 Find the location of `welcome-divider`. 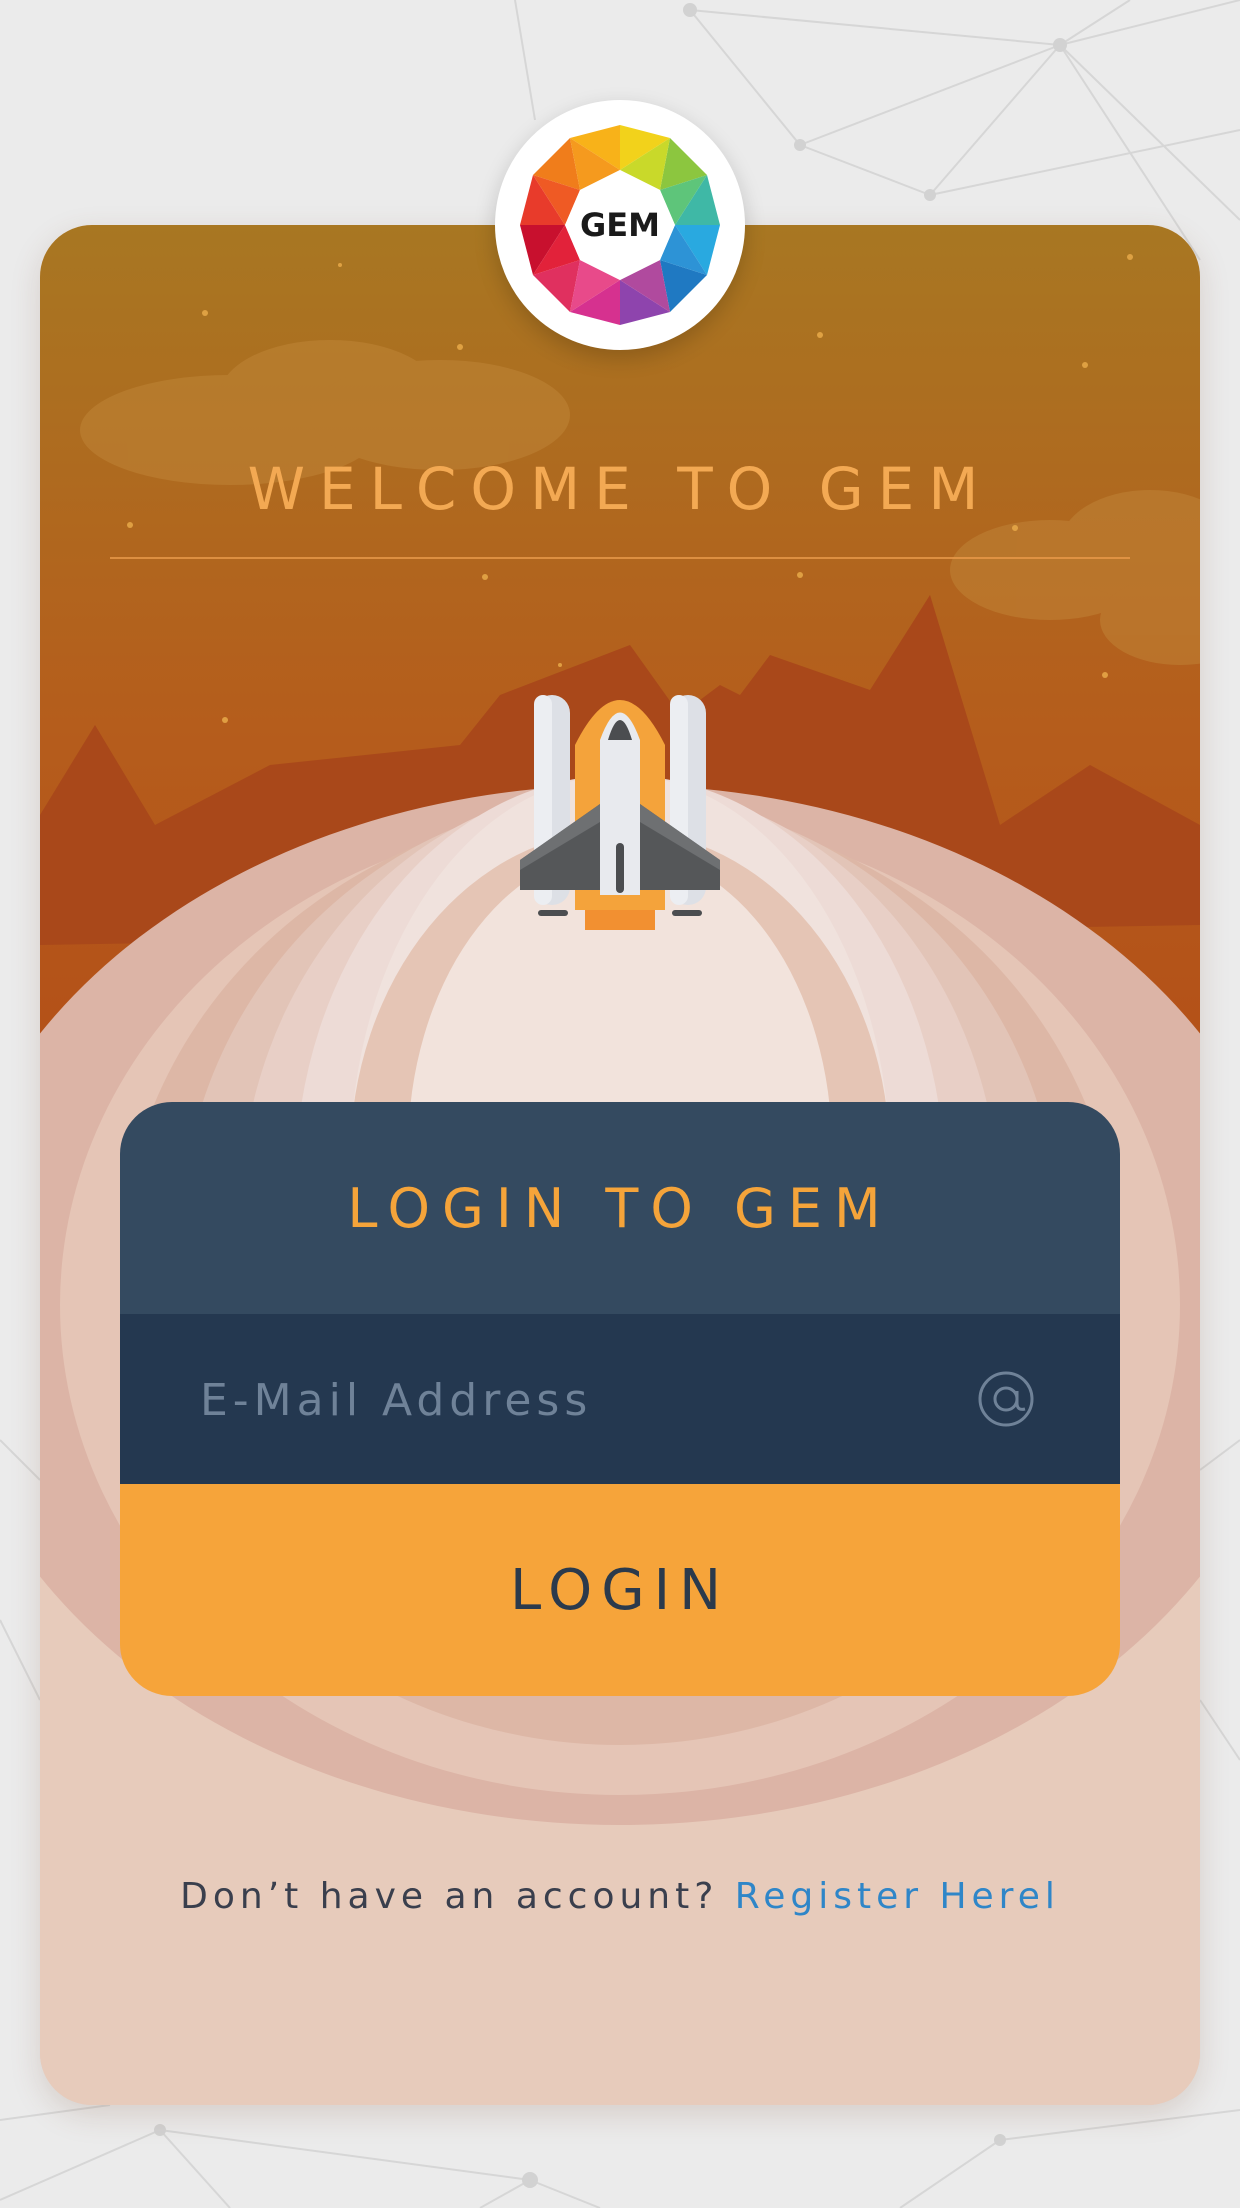

welcome-divider is located at coordinates (620, 558).